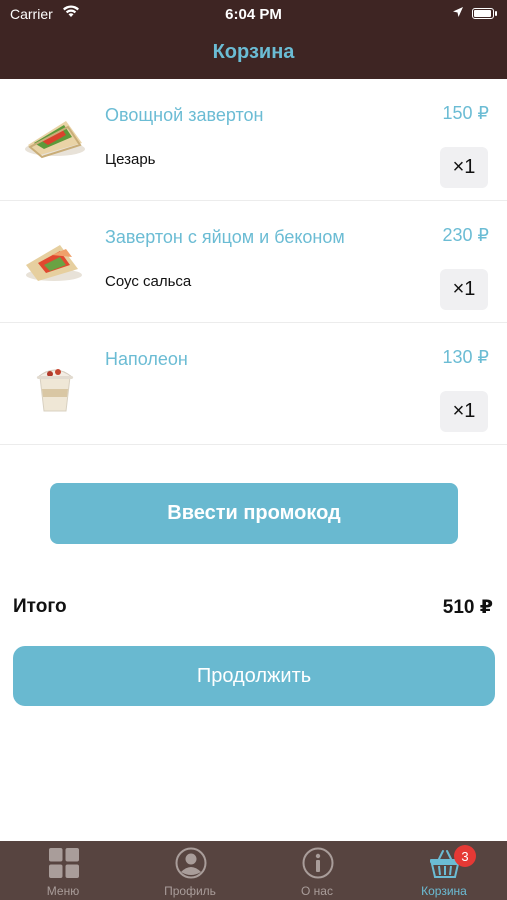 The image size is (507, 900). I want to click on item-name: Овощной завертон, so click(184, 115).